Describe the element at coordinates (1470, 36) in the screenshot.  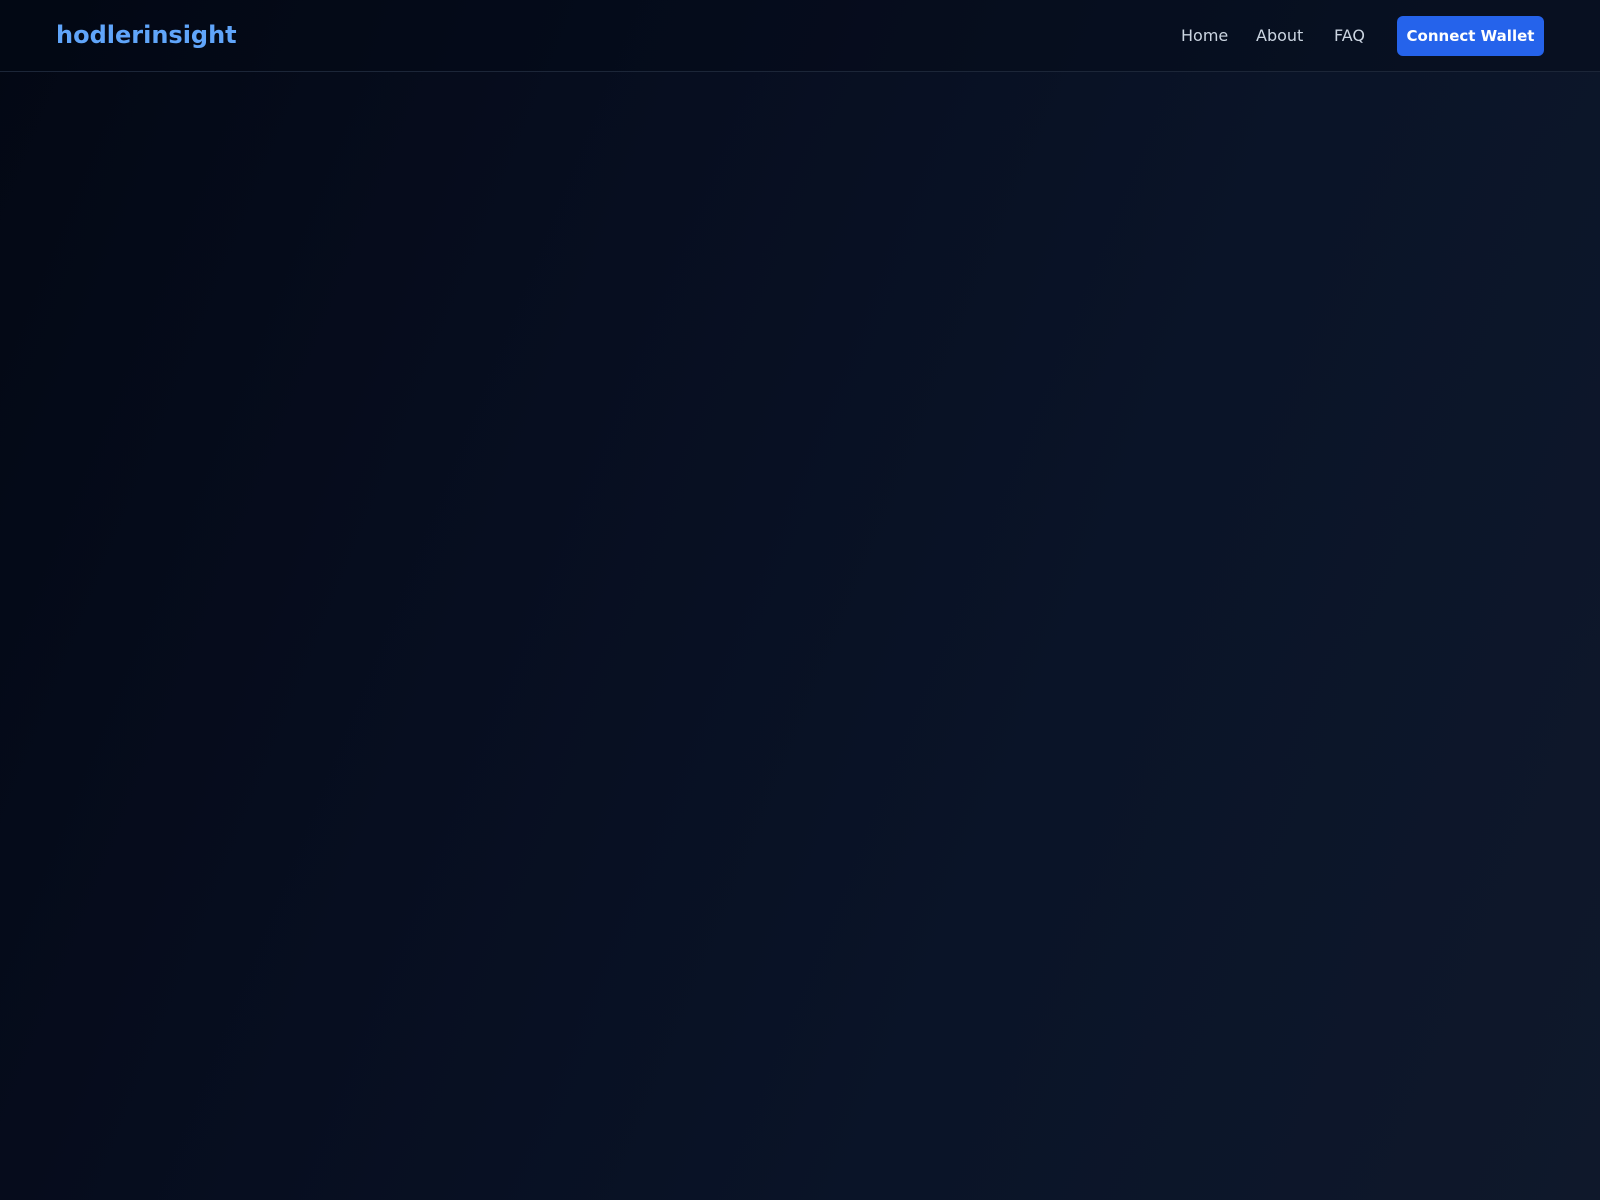
I see `connect-wallet-button: Connect Wallet` at that location.